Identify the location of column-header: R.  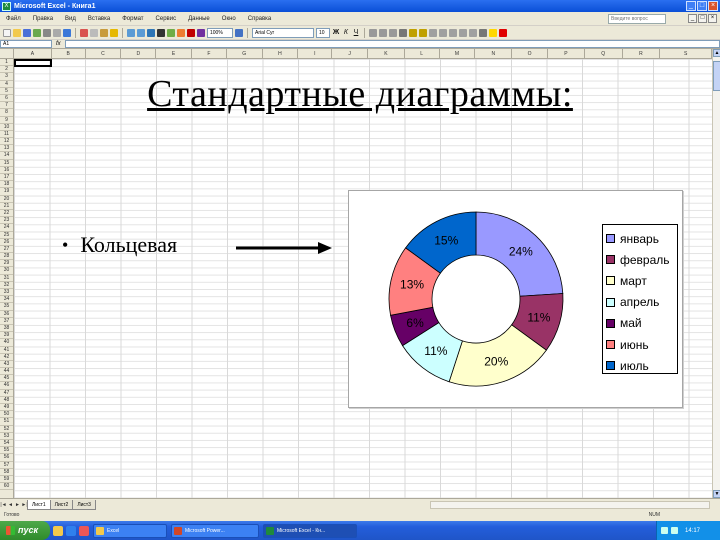
(642, 54).